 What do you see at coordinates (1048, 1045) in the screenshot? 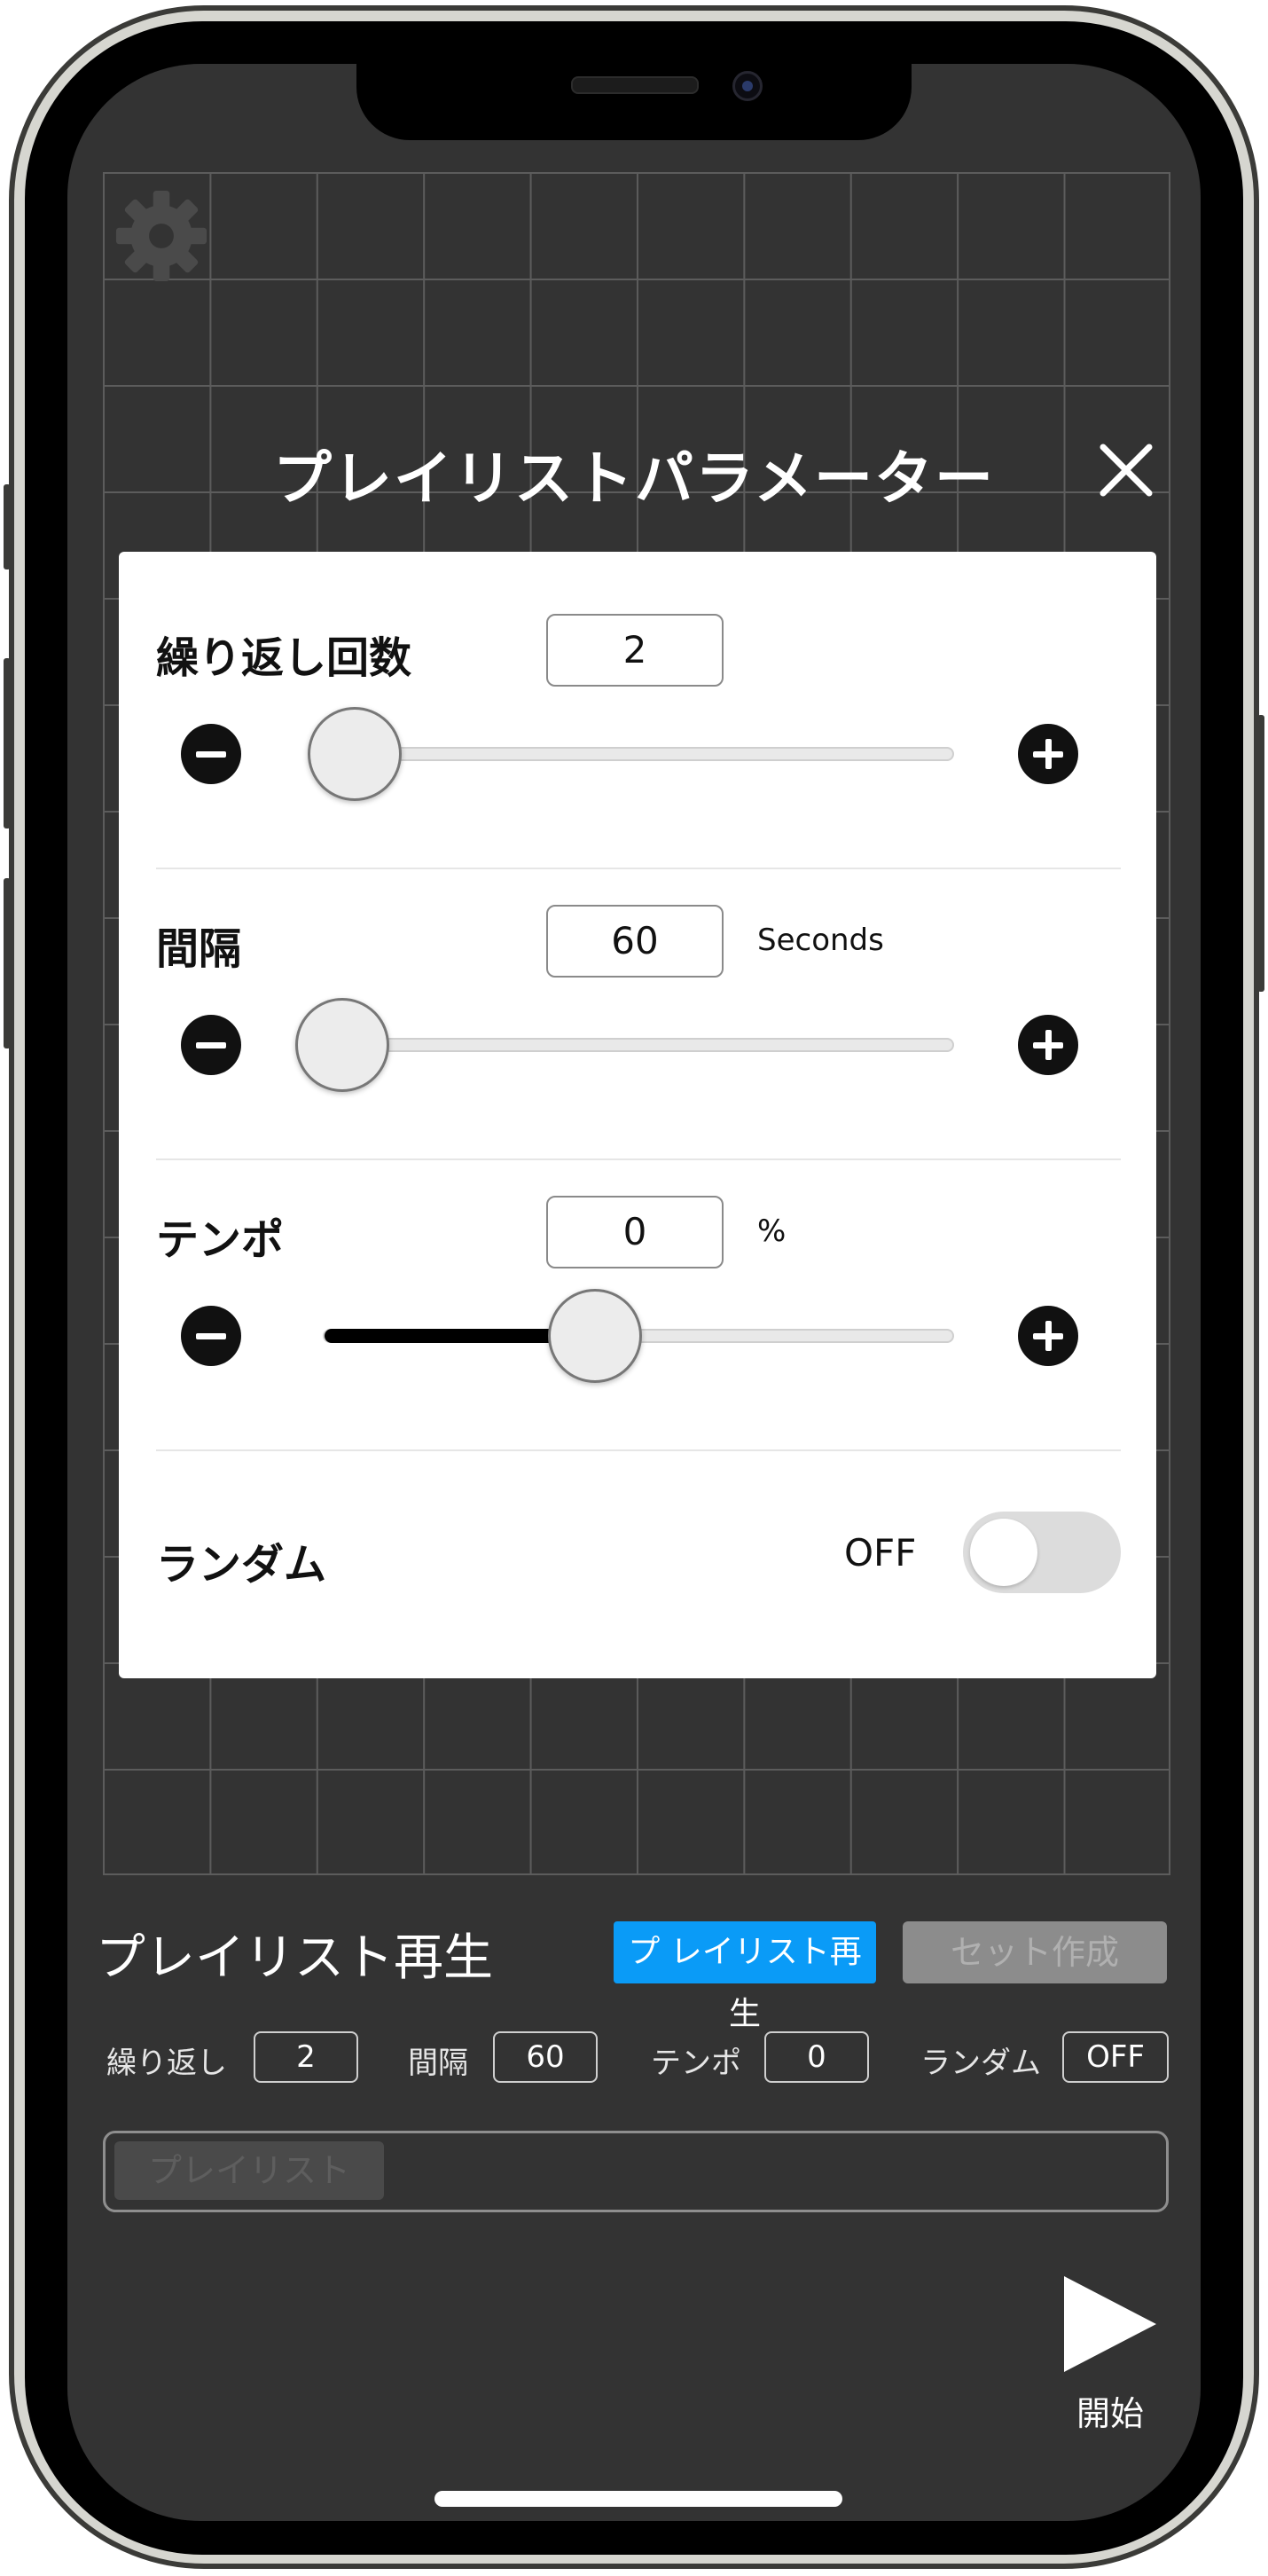
I see `interval-increase-button` at bounding box center [1048, 1045].